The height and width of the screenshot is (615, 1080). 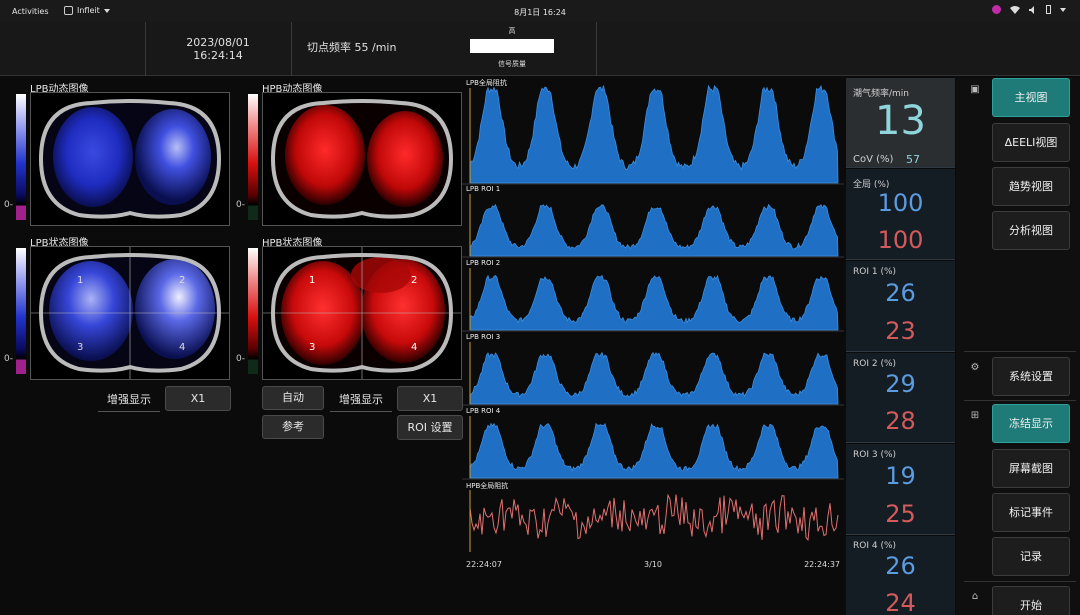 I want to click on roi4-label: ROI 4 (%), so click(x=875, y=546).